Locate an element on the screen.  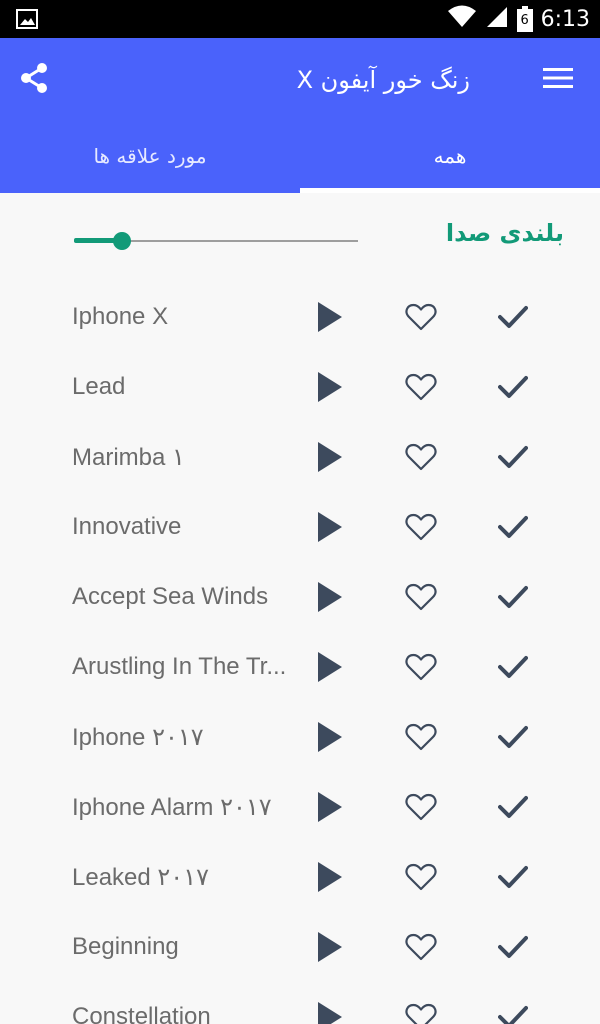
ringtone-name: Constellation is located at coordinates (141, 1013).